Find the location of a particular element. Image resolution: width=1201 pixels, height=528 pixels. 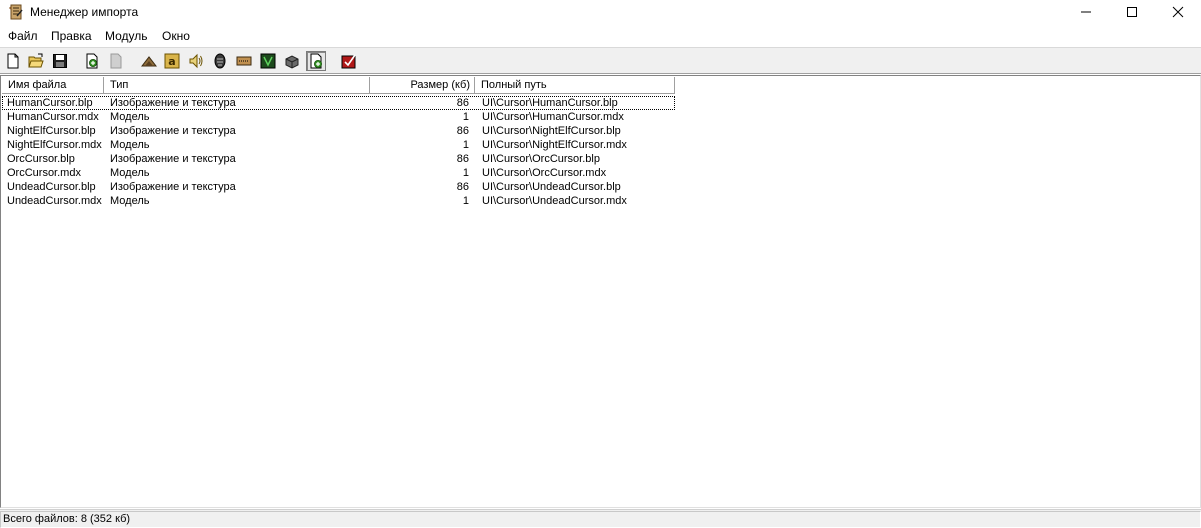

unit-editor-icon: a is located at coordinates (172, 61).